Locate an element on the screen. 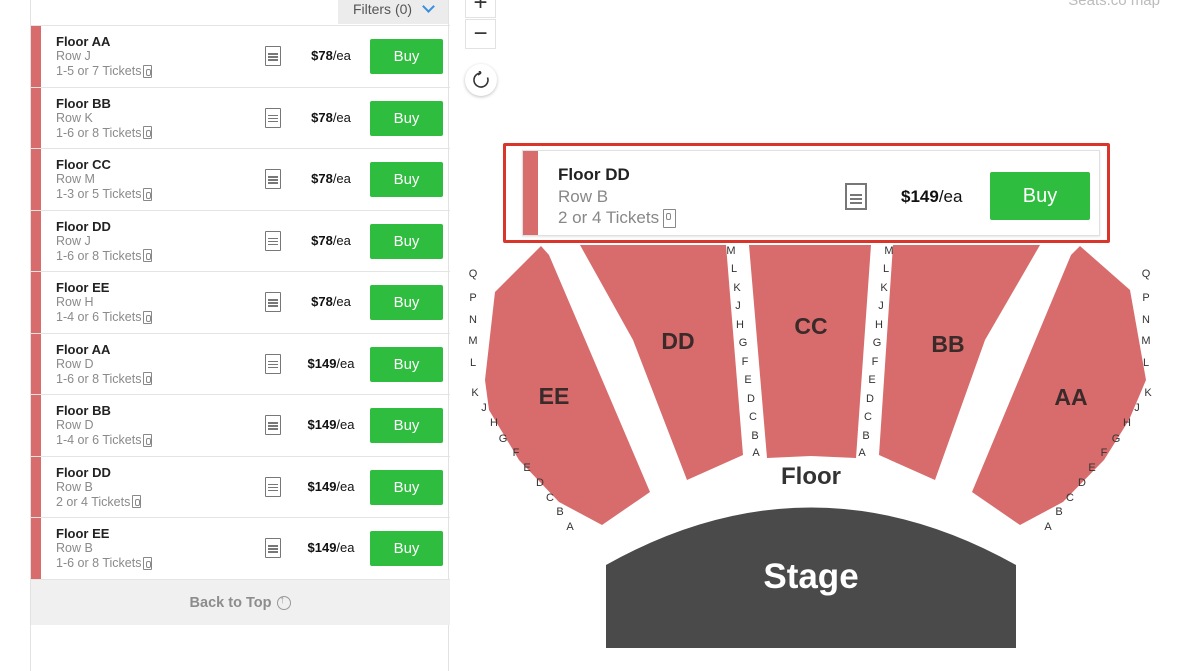 This screenshot has height=671, width=1200. back-to-top-button: Back to Top is located at coordinates (240, 602).